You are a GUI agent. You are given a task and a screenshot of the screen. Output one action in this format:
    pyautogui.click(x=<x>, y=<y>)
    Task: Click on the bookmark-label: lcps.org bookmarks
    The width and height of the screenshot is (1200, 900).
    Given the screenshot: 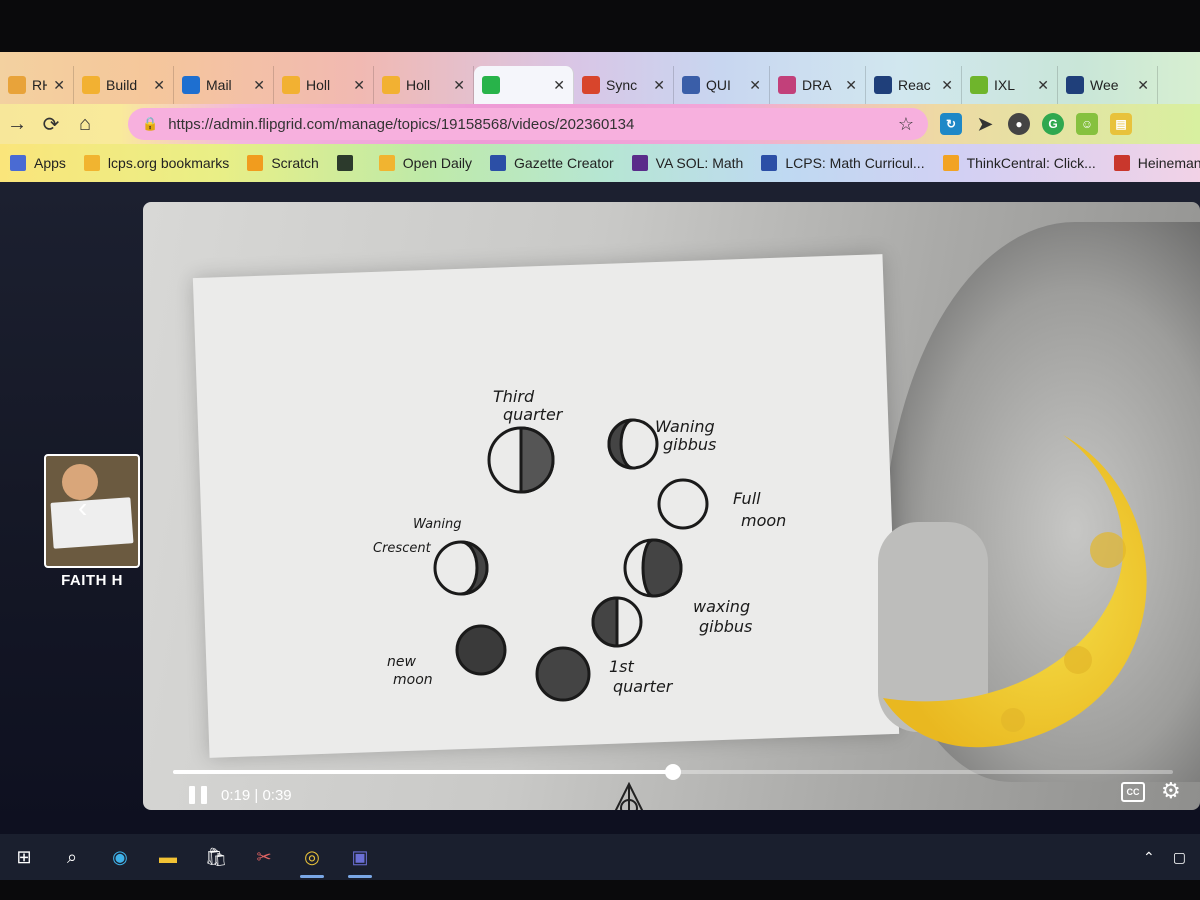 What is the action you would take?
    pyautogui.click(x=168, y=163)
    